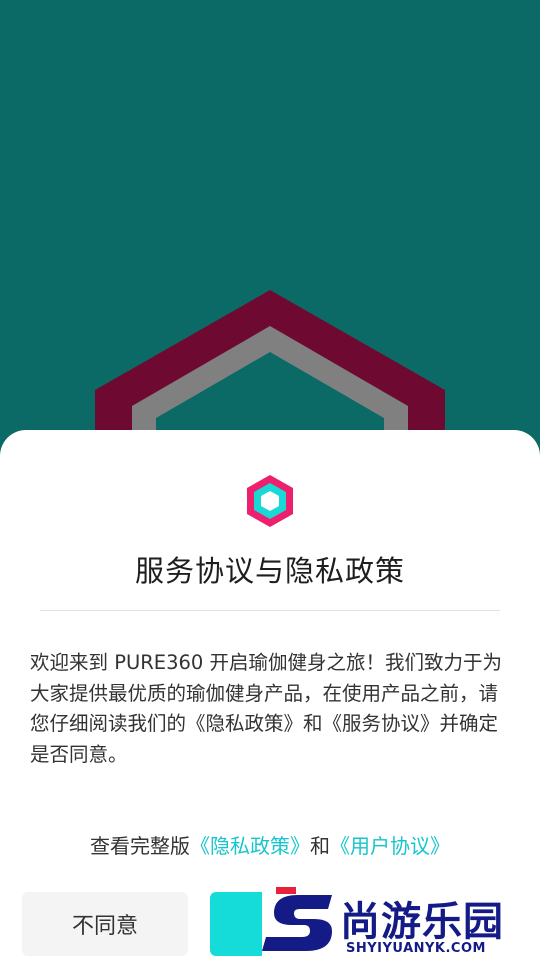 The width and height of the screenshot is (540, 960). What do you see at coordinates (320, 846) in the screenshot?
I see `links-joiner: 和` at bounding box center [320, 846].